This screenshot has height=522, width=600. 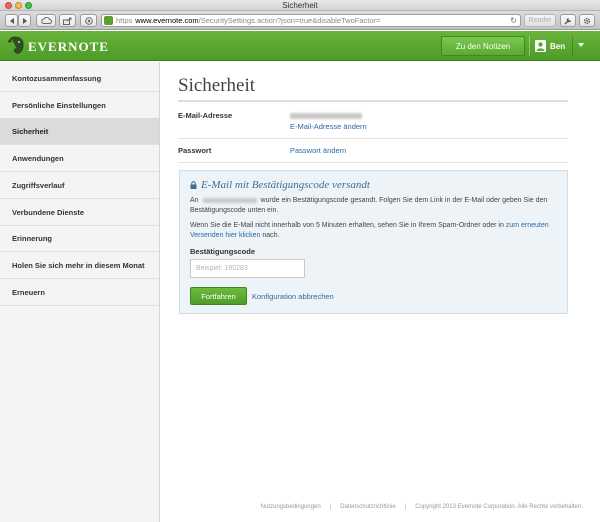 I want to click on verification-title: E-Mail mit Bestätigungscode versandt, so click(x=280, y=185).